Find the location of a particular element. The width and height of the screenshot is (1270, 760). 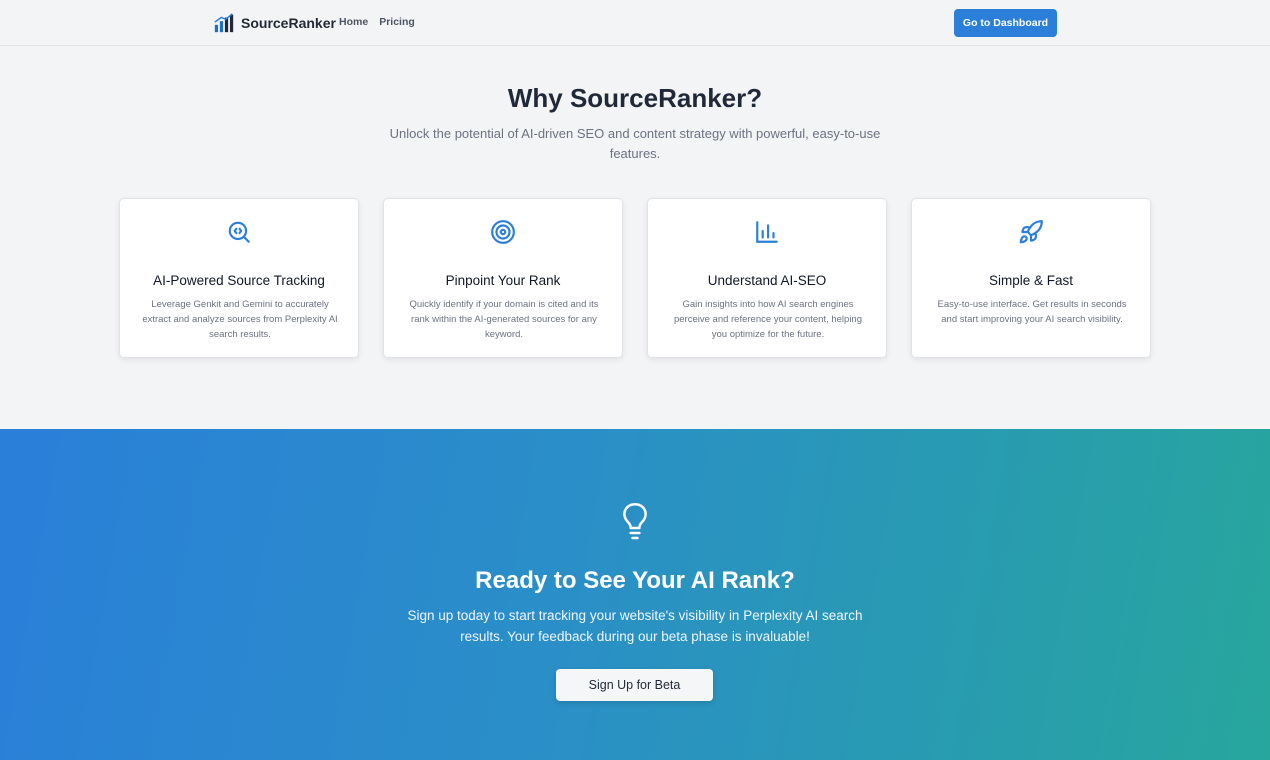

nav-link-pricing: Pricing is located at coordinates (397, 22).